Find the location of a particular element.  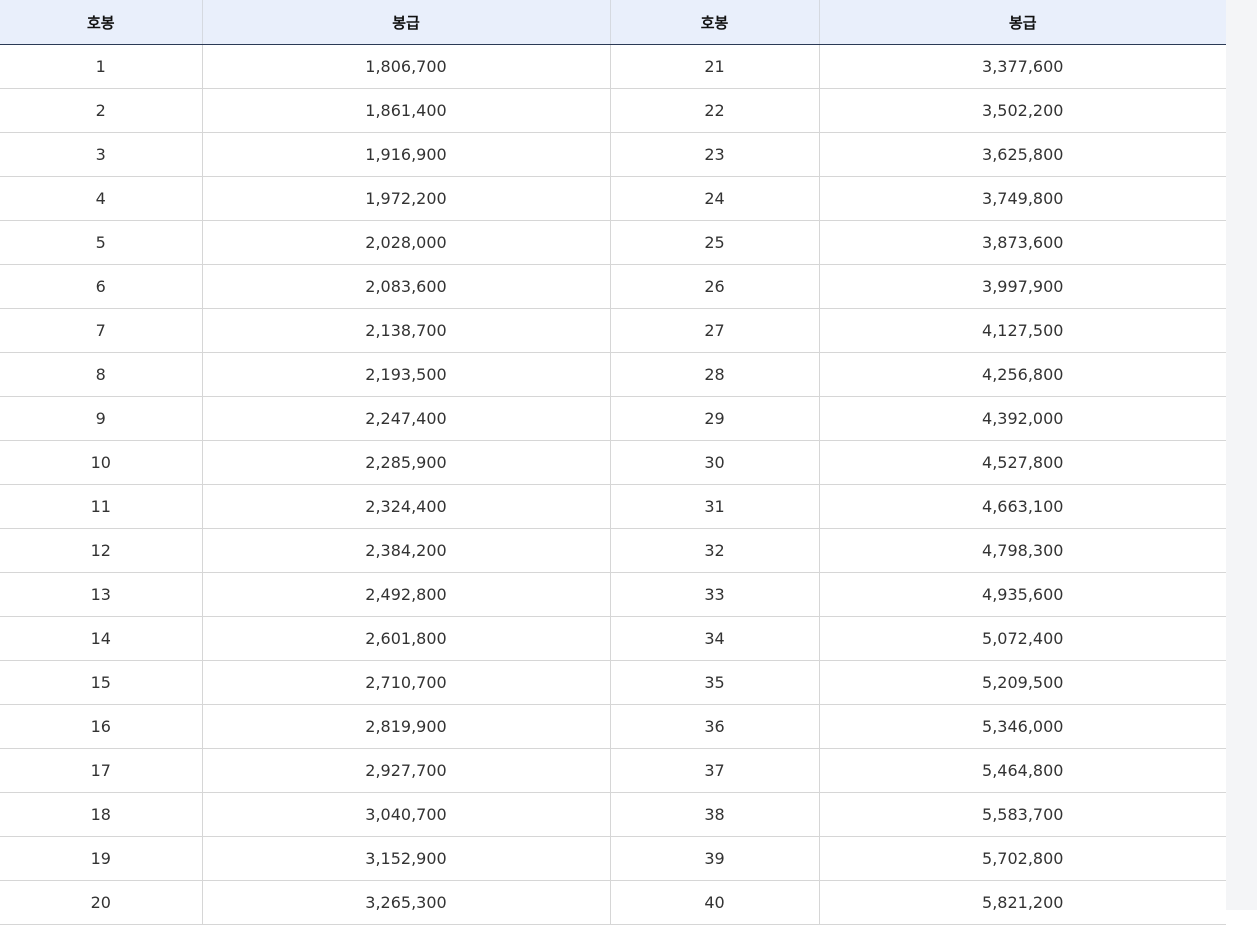

cell-grade-right: 22 is located at coordinates (714, 110).